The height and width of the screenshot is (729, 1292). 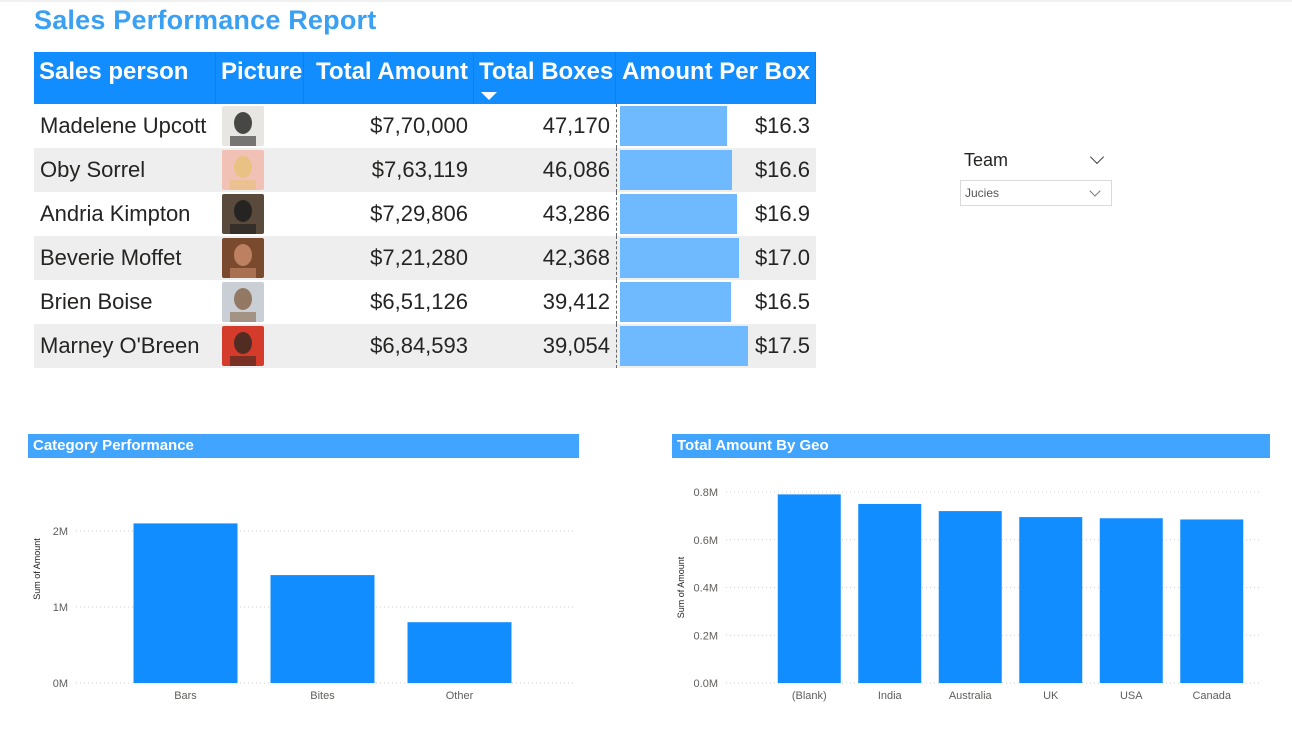 What do you see at coordinates (1131, 696) in the screenshot?
I see `x-tick-label: USA` at bounding box center [1131, 696].